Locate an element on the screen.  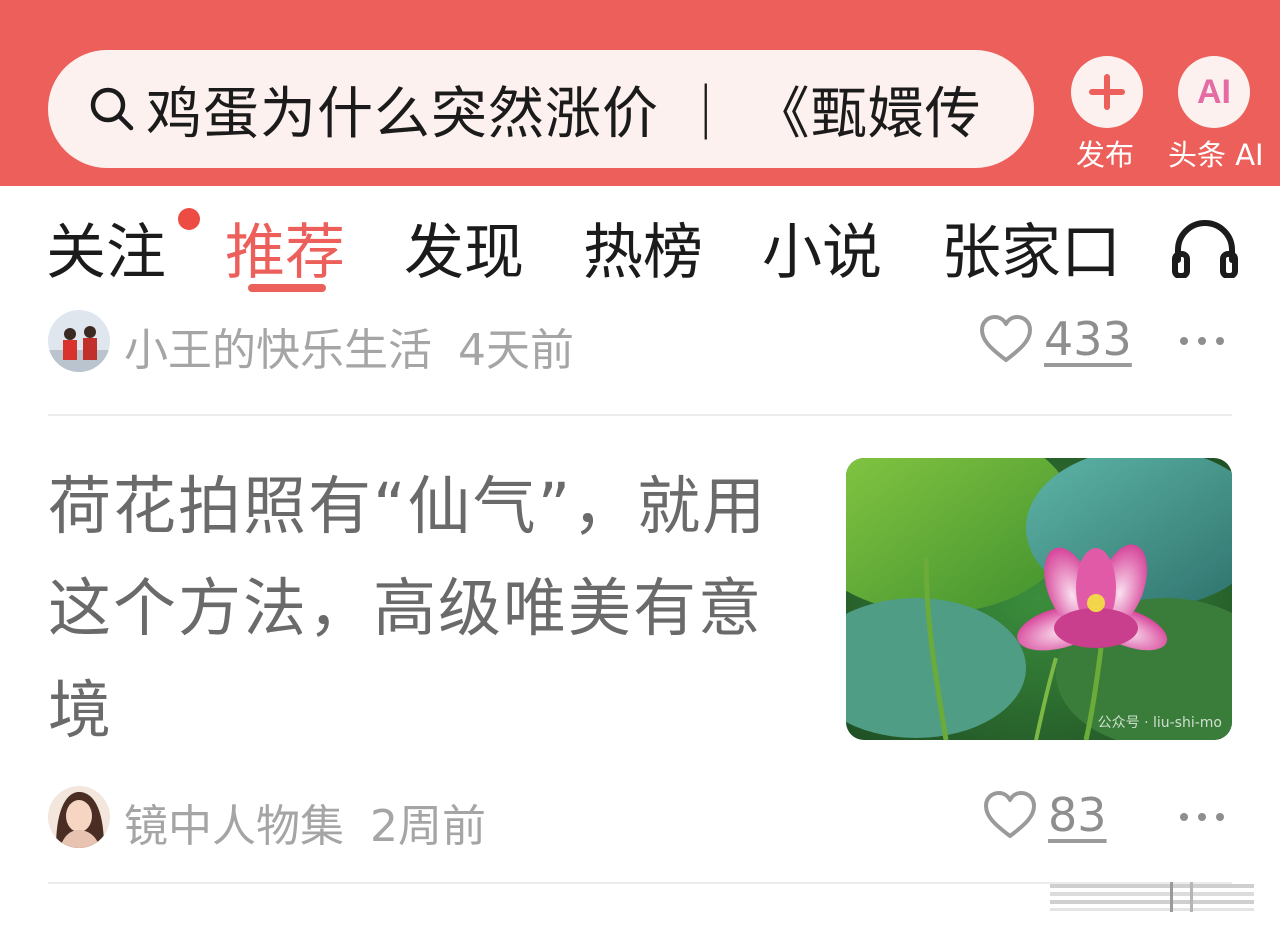
author-label: 镜中人物集 is located at coordinates (234, 826).